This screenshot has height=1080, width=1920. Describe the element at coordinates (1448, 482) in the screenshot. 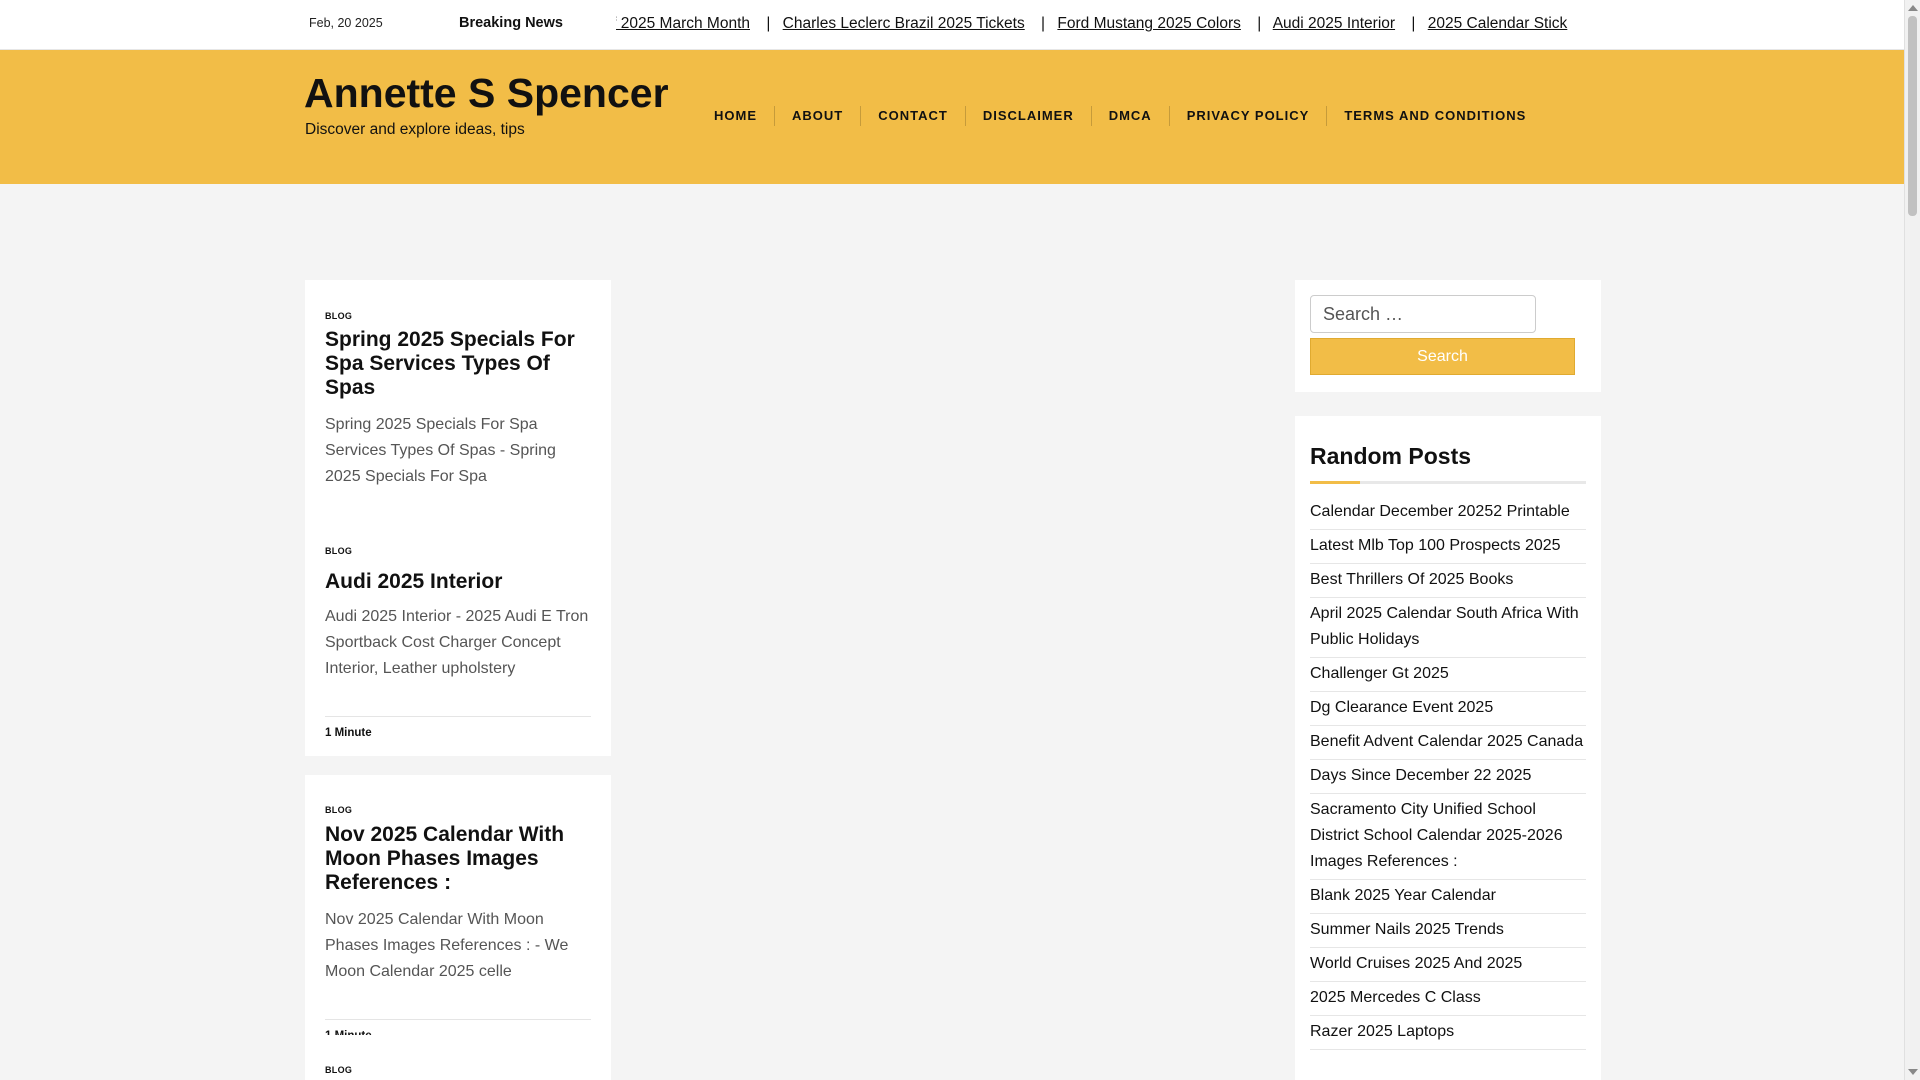

I see `widget-title-underline` at that location.